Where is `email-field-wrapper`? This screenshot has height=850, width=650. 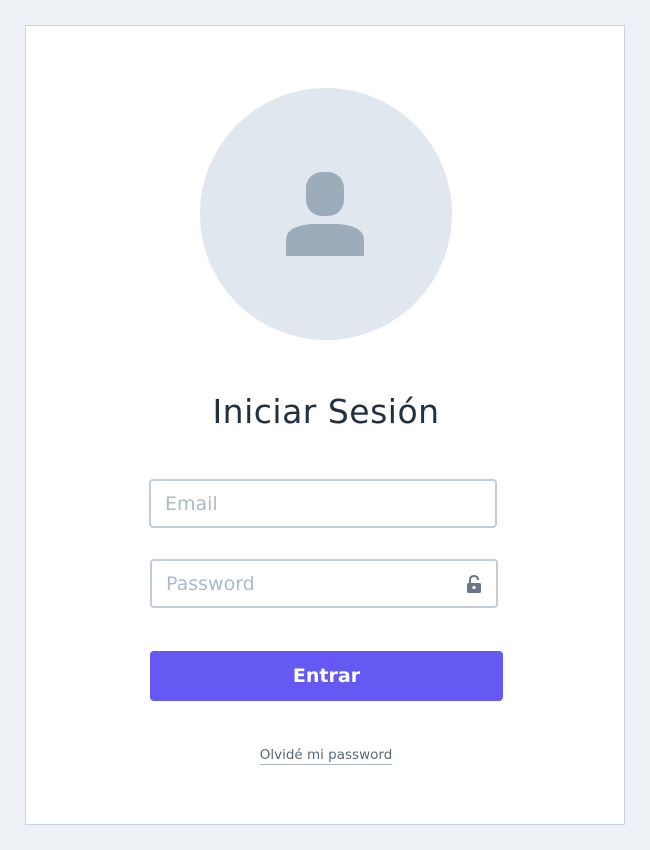 email-field-wrapper is located at coordinates (323, 503).